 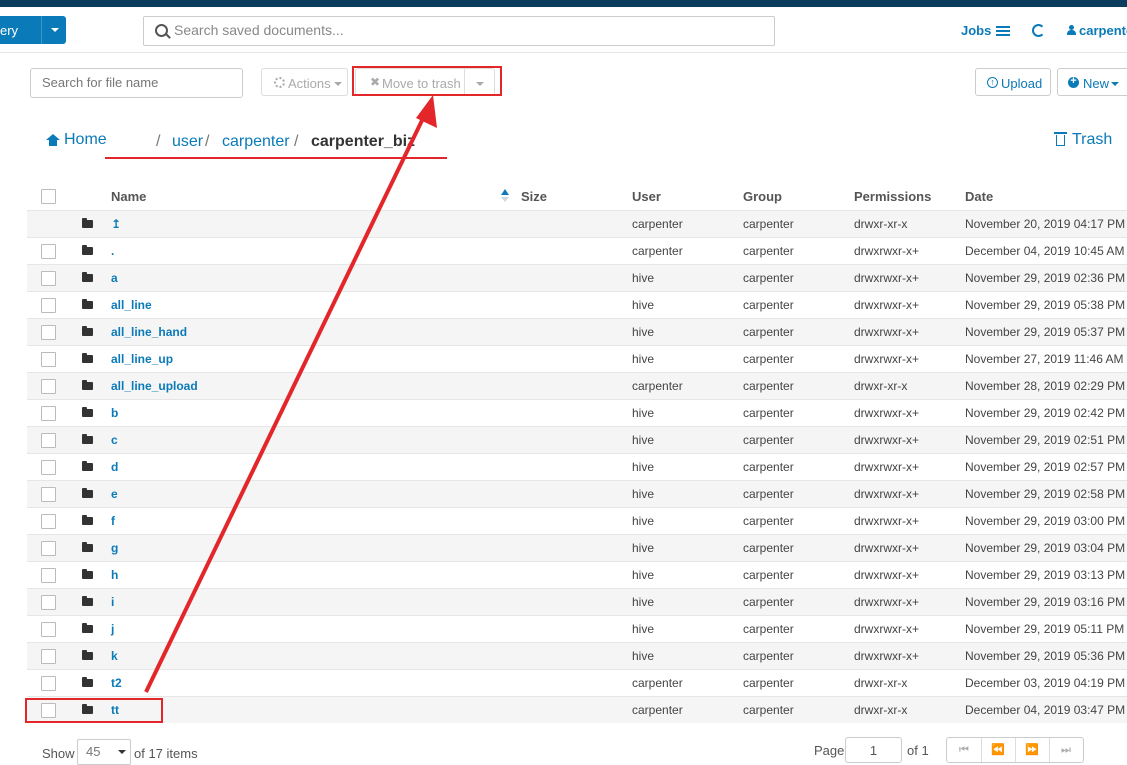 I want to click on column-header-date: Date, so click(x=979, y=196).